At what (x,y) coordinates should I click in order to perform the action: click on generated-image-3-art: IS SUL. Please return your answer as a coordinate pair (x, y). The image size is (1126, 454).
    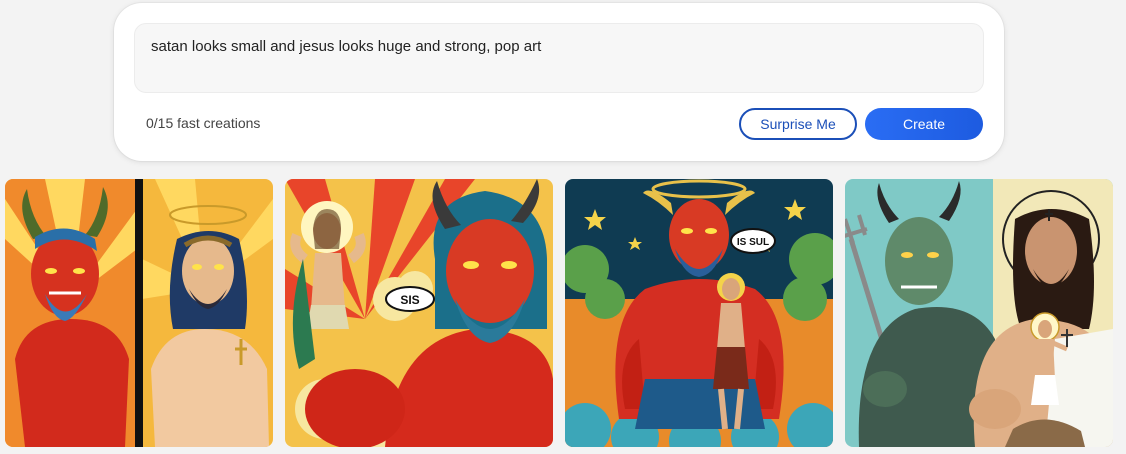
    Looking at the image, I should click on (699, 313).